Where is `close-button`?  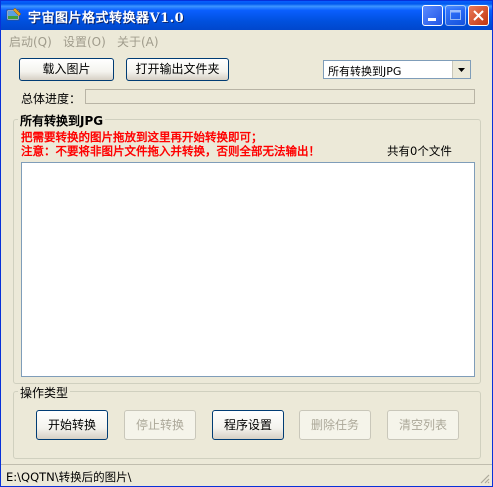 close-button is located at coordinates (478, 15).